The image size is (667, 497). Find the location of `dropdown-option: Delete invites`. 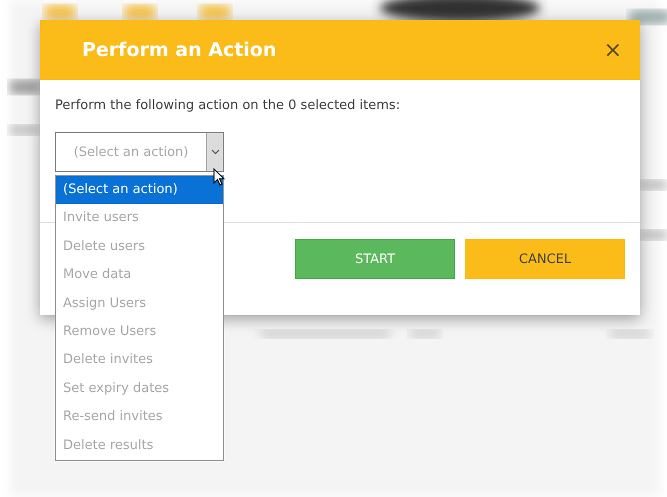

dropdown-option: Delete invites is located at coordinates (139, 360).